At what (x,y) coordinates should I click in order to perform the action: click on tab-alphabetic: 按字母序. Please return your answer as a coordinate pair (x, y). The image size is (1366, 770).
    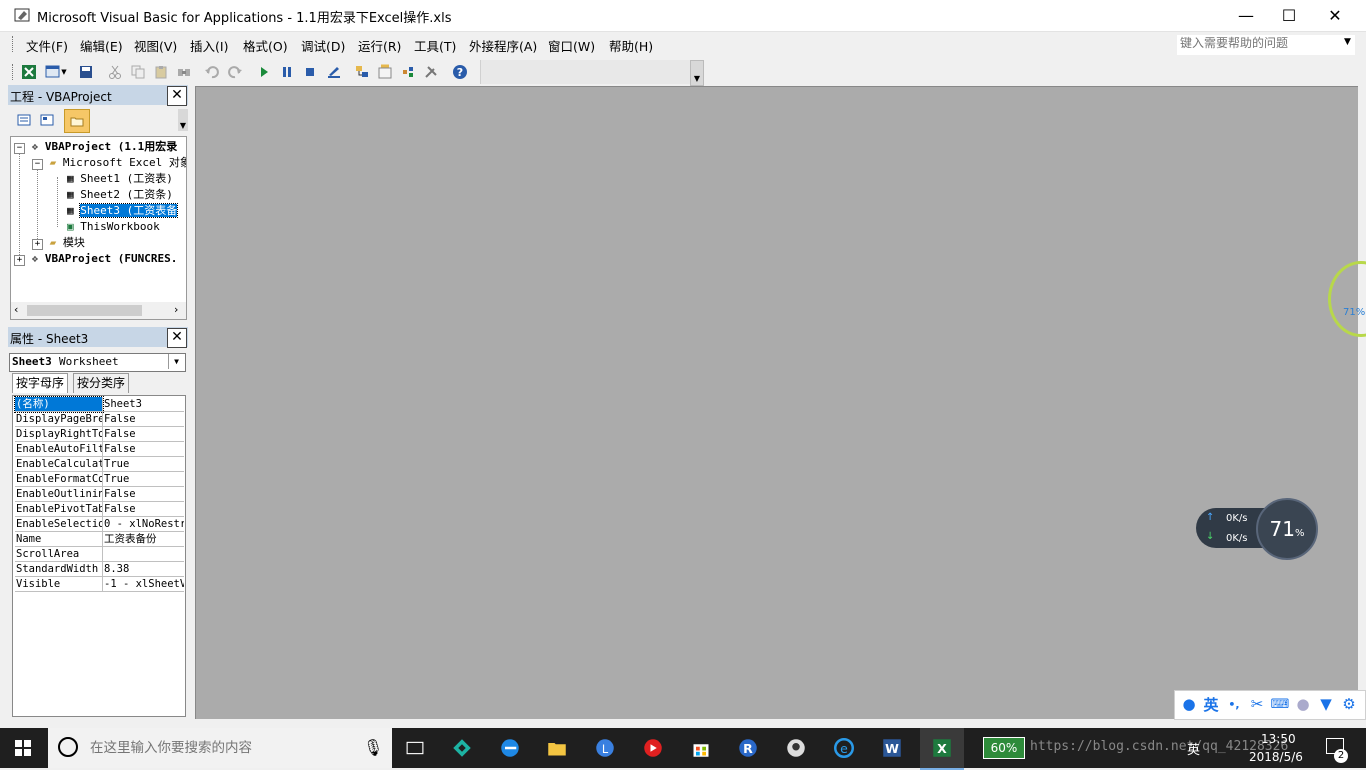
    Looking at the image, I should click on (40, 383).